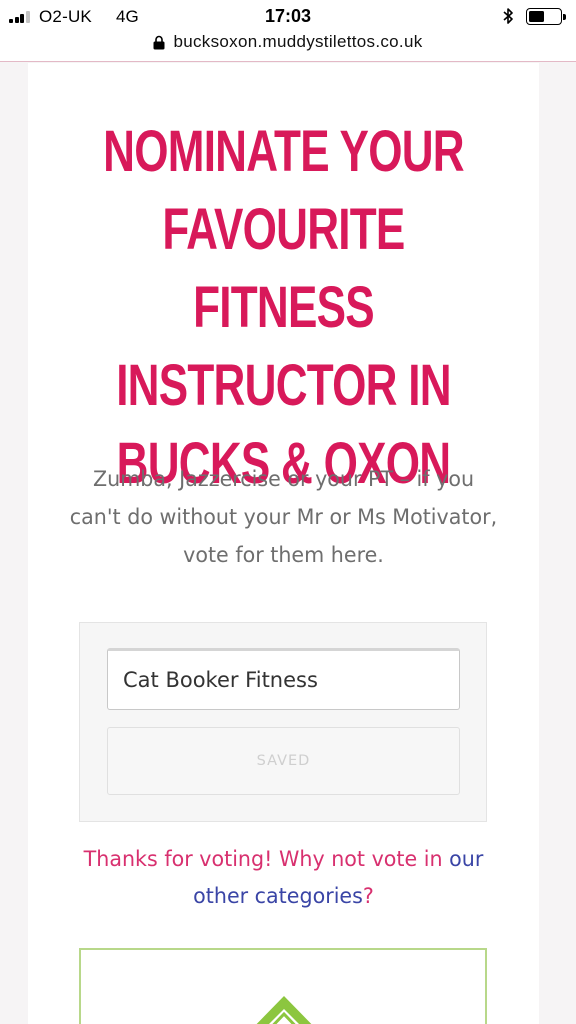 Image resolution: width=576 pixels, height=1024 pixels. Describe the element at coordinates (283, 722) in the screenshot. I see `nomination-form: SAVED` at that location.